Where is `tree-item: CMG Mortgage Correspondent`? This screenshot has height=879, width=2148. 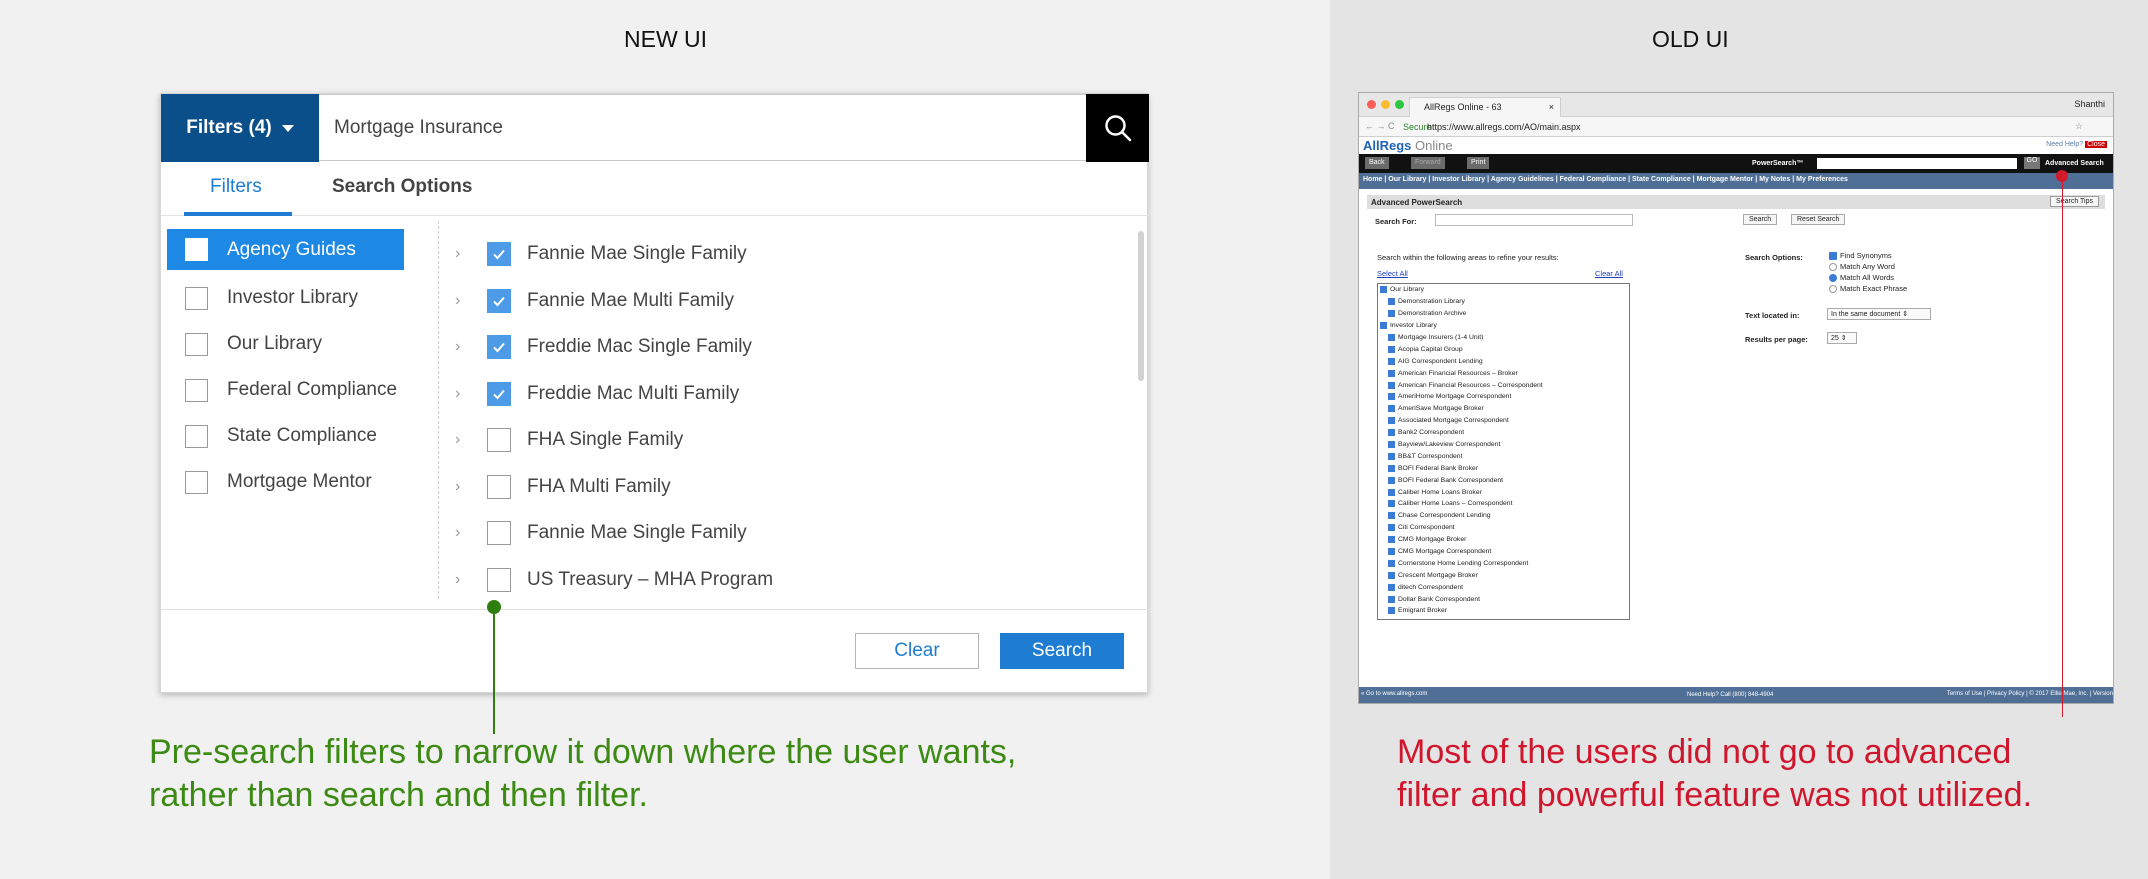 tree-item: CMG Mortgage Correspondent is located at coordinates (1503, 552).